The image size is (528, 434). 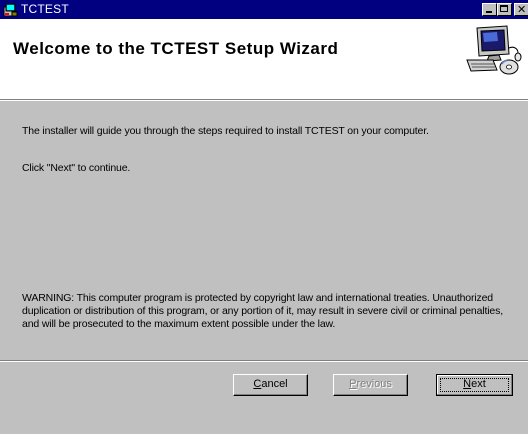 I want to click on installer-icon, so click(x=10, y=10).